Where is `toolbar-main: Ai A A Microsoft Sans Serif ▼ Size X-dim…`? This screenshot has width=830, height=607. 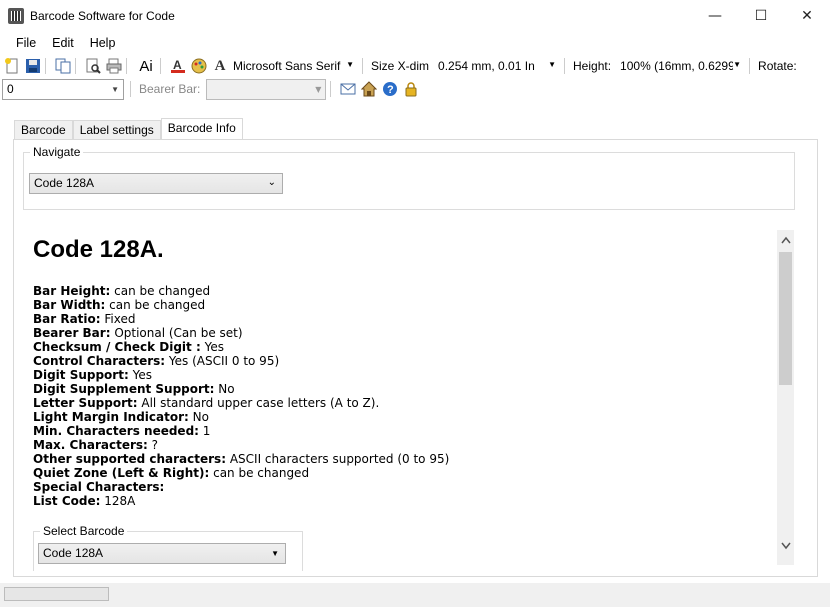
toolbar-main: Ai A A Microsoft Sans Serif ▼ Size X-dim… is located at coordinates (415, 66).